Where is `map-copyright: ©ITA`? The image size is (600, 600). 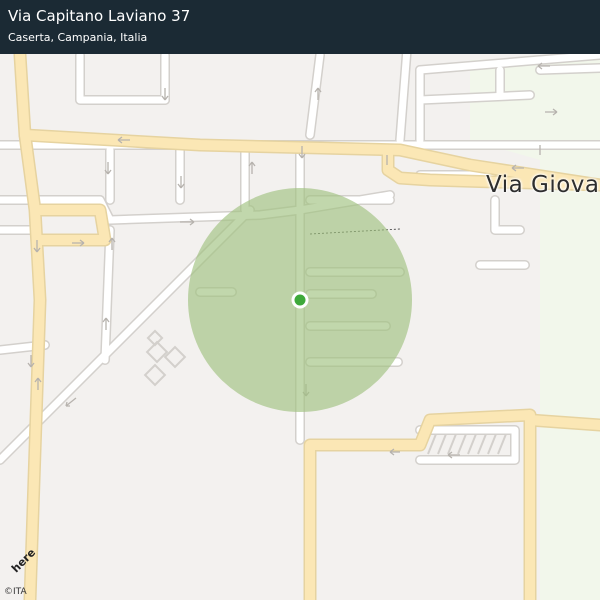 map-copyright: ©ITA is located at coordinates (15, 592).